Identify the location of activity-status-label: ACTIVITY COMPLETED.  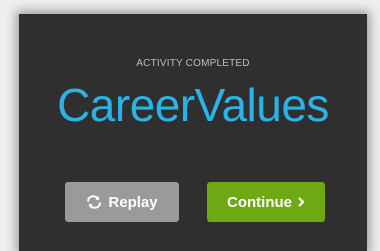
(193, 63).